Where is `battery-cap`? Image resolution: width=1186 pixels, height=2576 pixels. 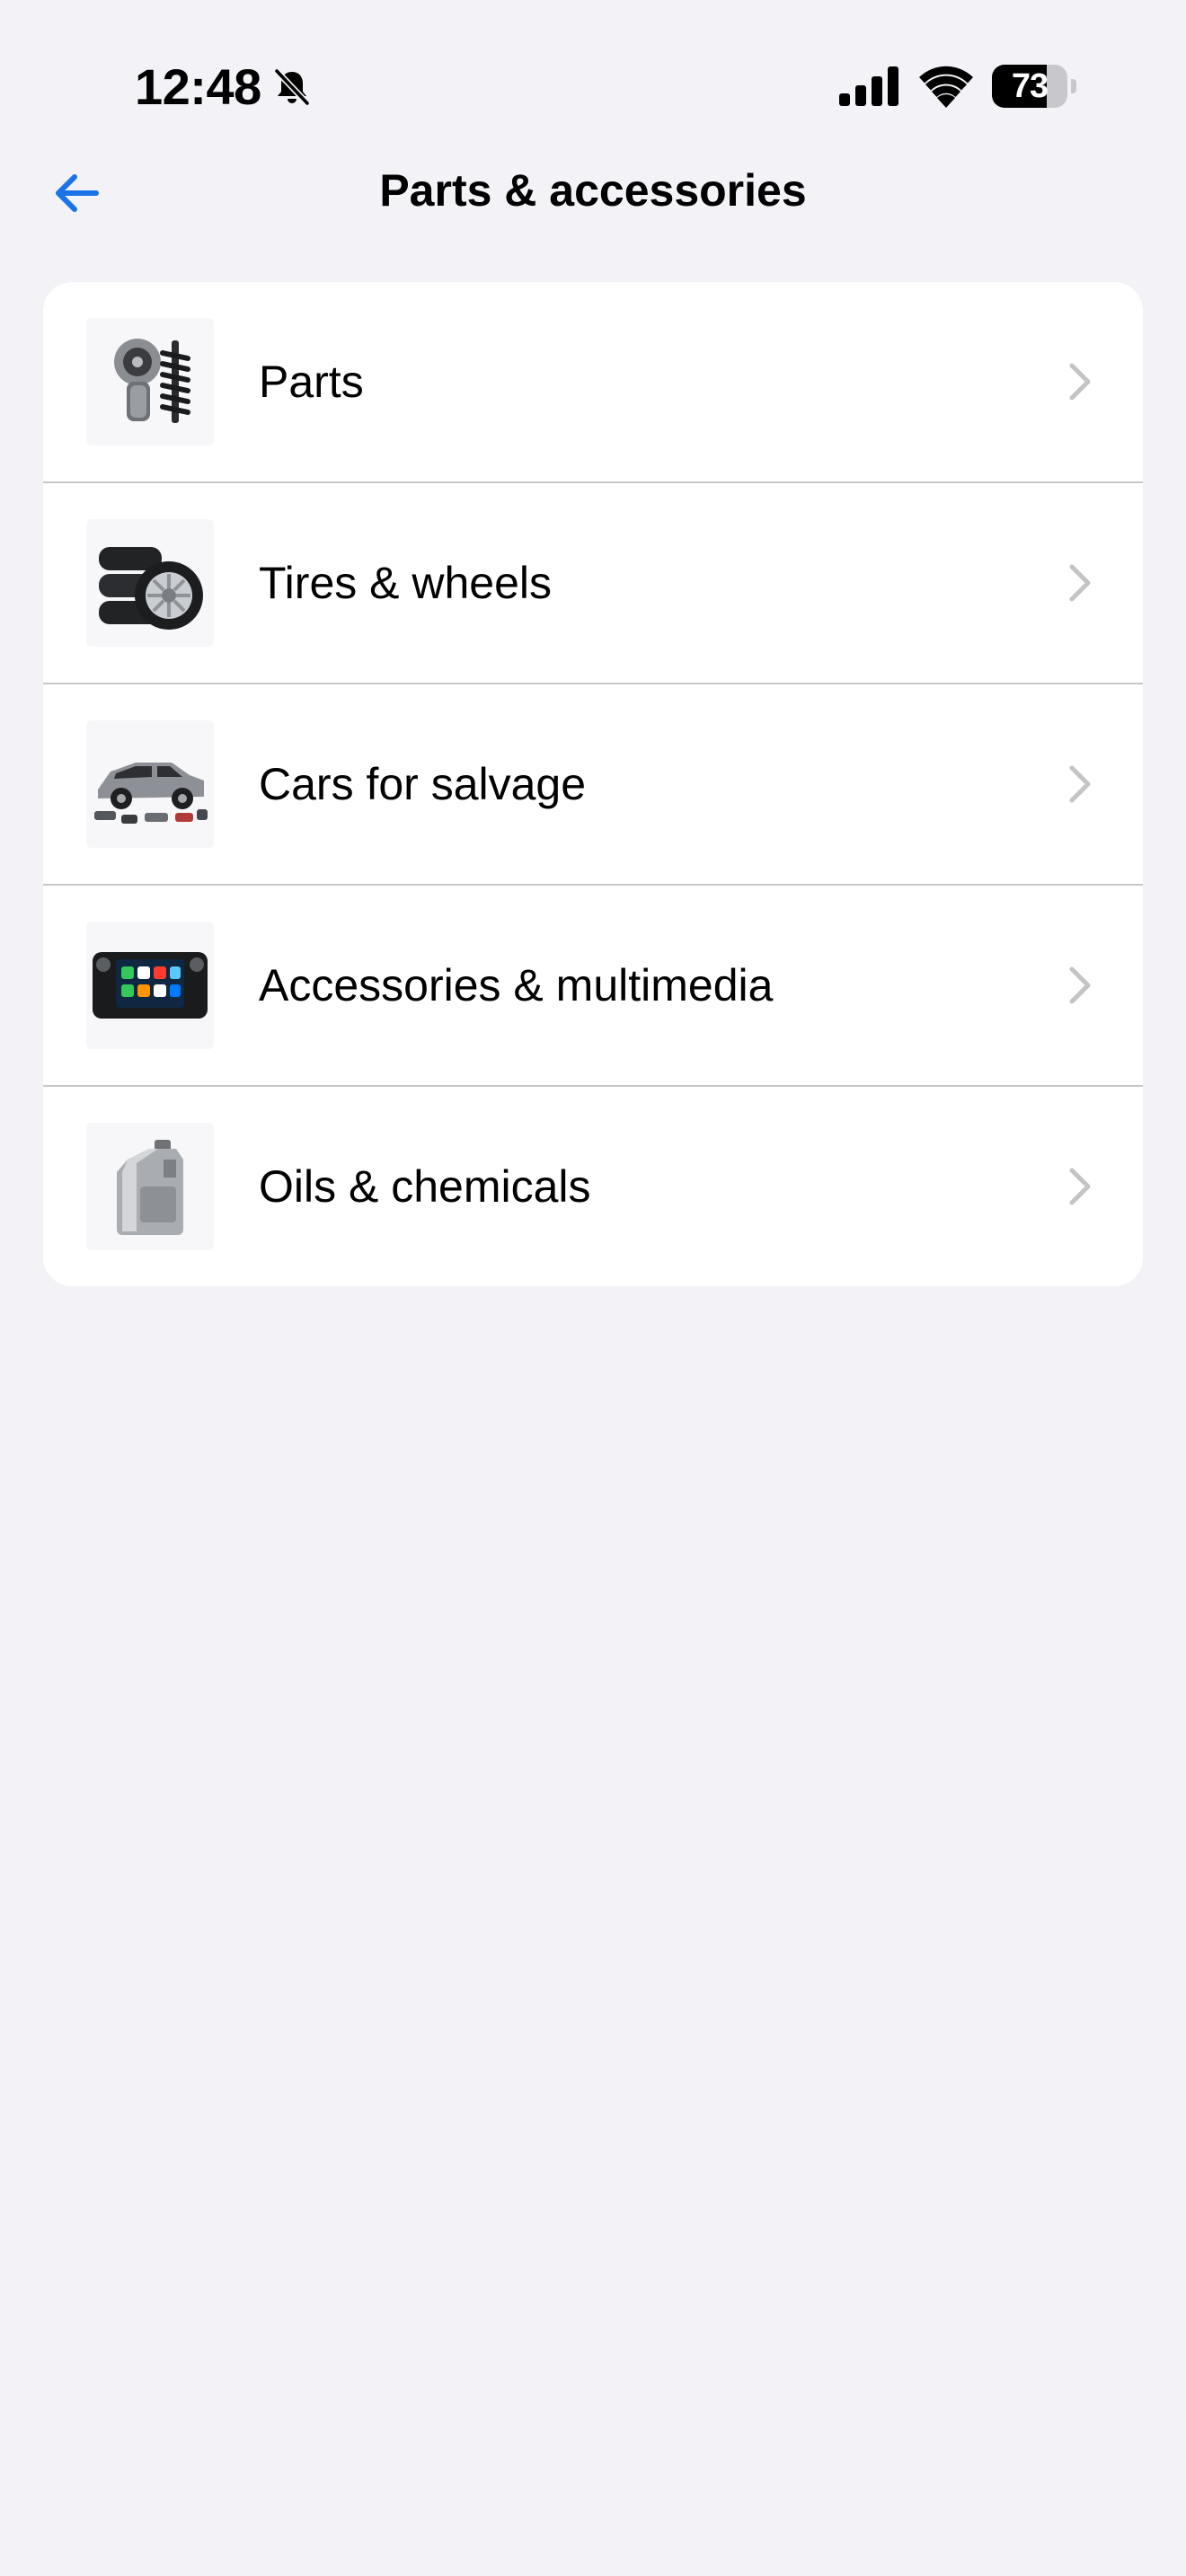
battery-cap is located at coordinates (1073, 86).